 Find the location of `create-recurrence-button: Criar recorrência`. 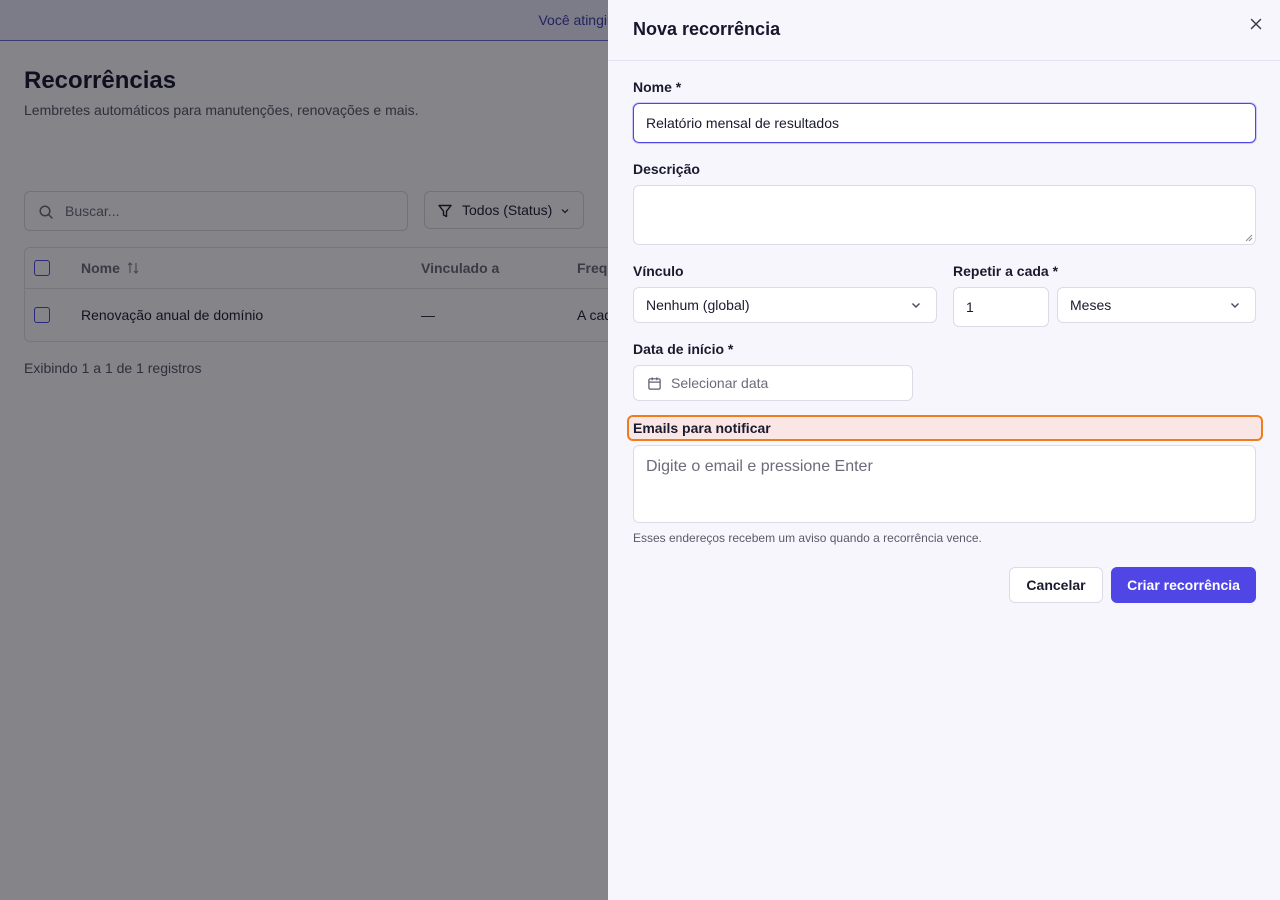

create-recurrence-button: Criar recorrência is located at coordinates (1183, 585).